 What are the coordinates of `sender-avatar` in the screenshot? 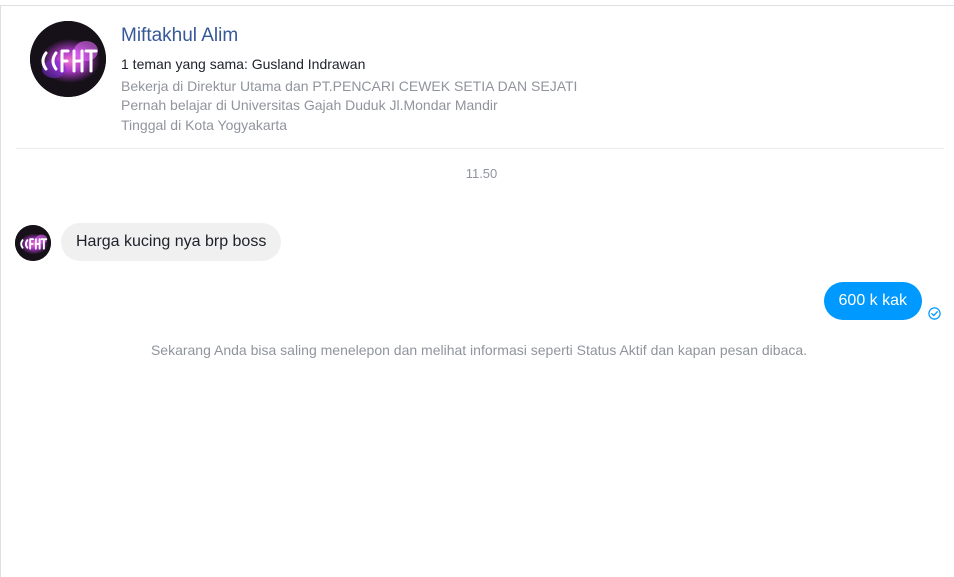 It's located at (33, 243).